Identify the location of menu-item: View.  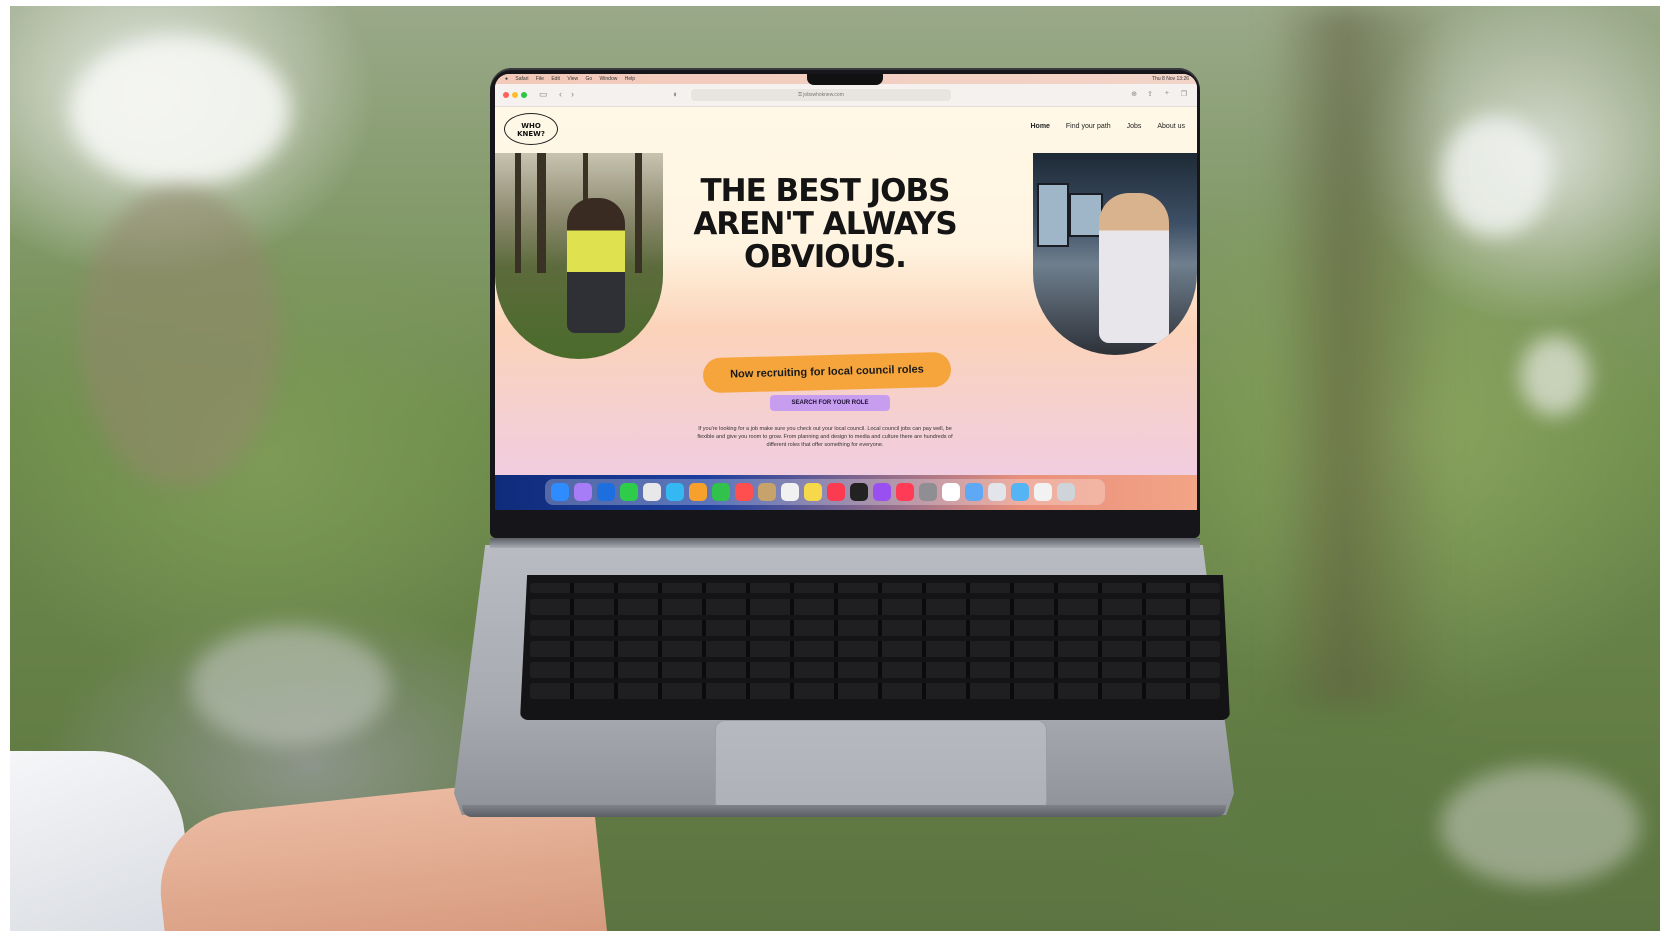
(572, 79).